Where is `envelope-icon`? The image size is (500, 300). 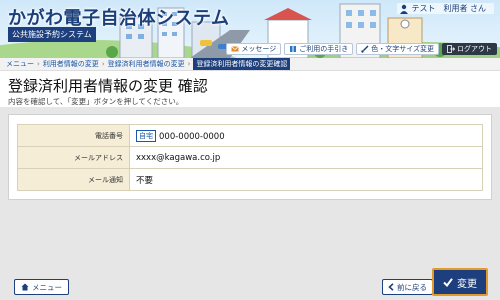
envelope-icon is located at coordinates (235, 49).